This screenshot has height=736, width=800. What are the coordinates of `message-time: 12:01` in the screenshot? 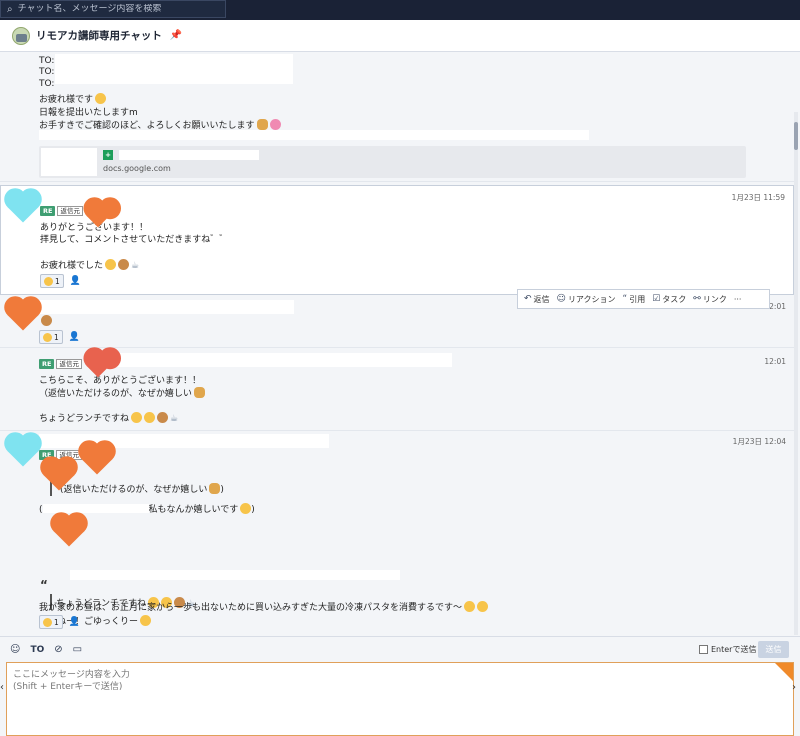 It's located at (775, 361).